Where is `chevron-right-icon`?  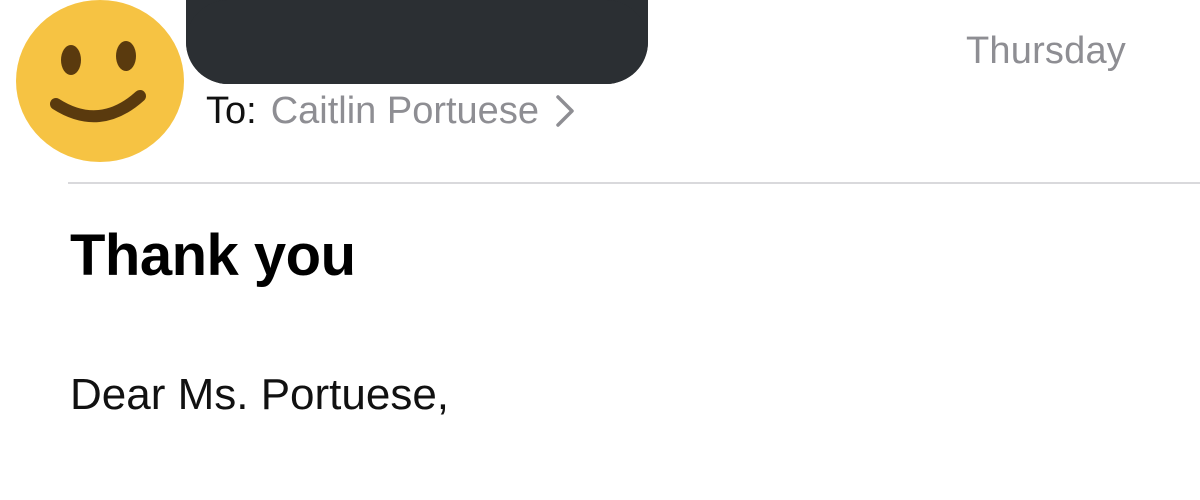
chevron-right-icon is located at coordinates (565, 111).